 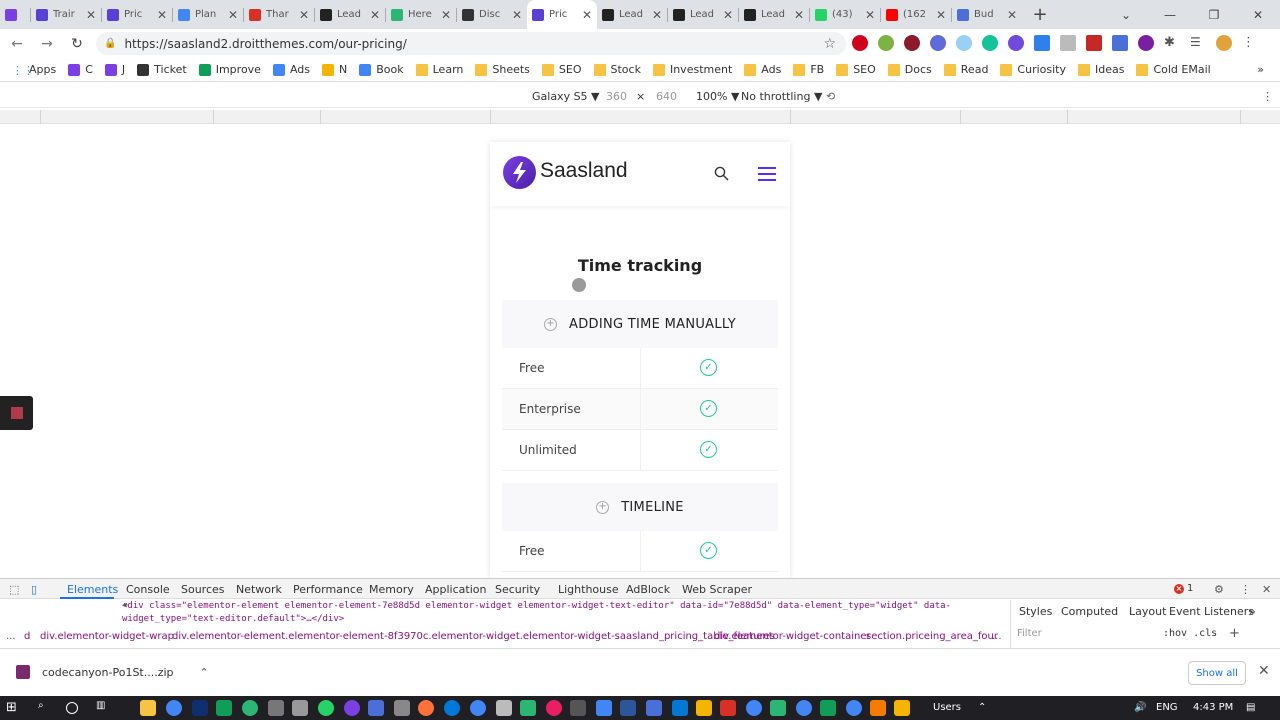 What do you see at coordinates (845, 14) in the screenshot?
I see `browser-tab: (43) ✕` at bounding box center [845, 14].